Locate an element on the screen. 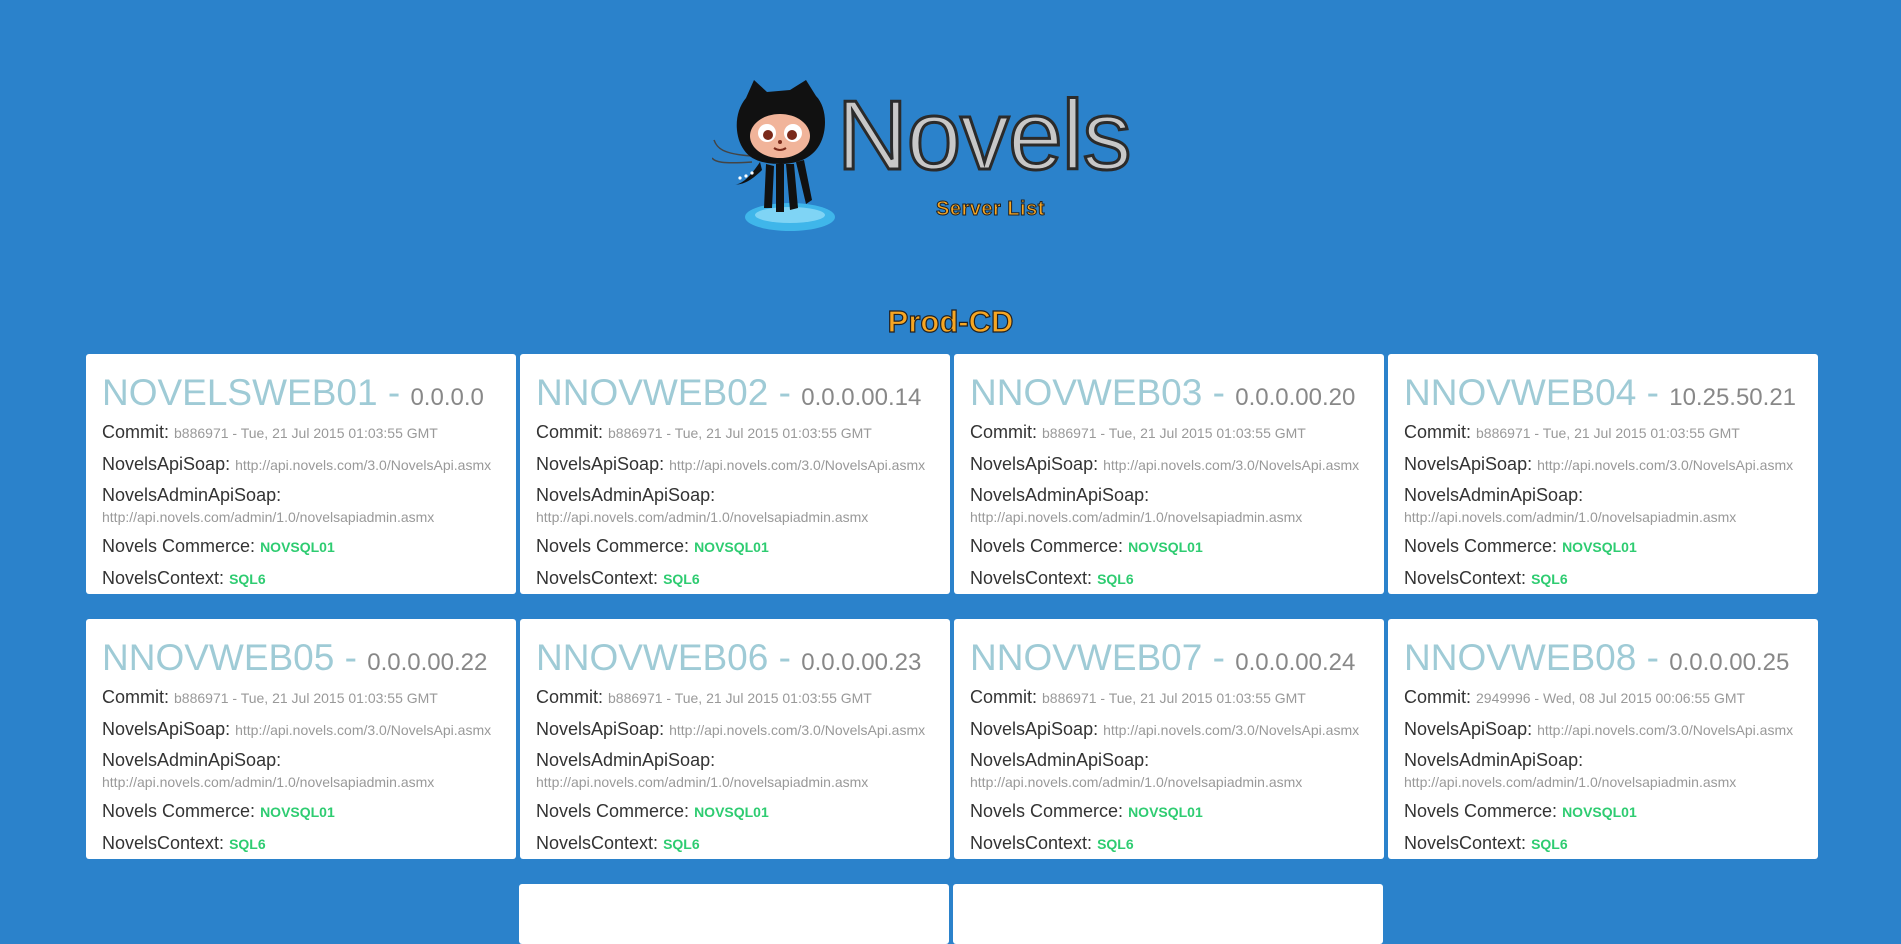 Image resolution: width=1901 pixels, height=944 pixels. server-title: NNOVWEB06 - 0.0.0.00.23 is located at coordinates (735, 657).